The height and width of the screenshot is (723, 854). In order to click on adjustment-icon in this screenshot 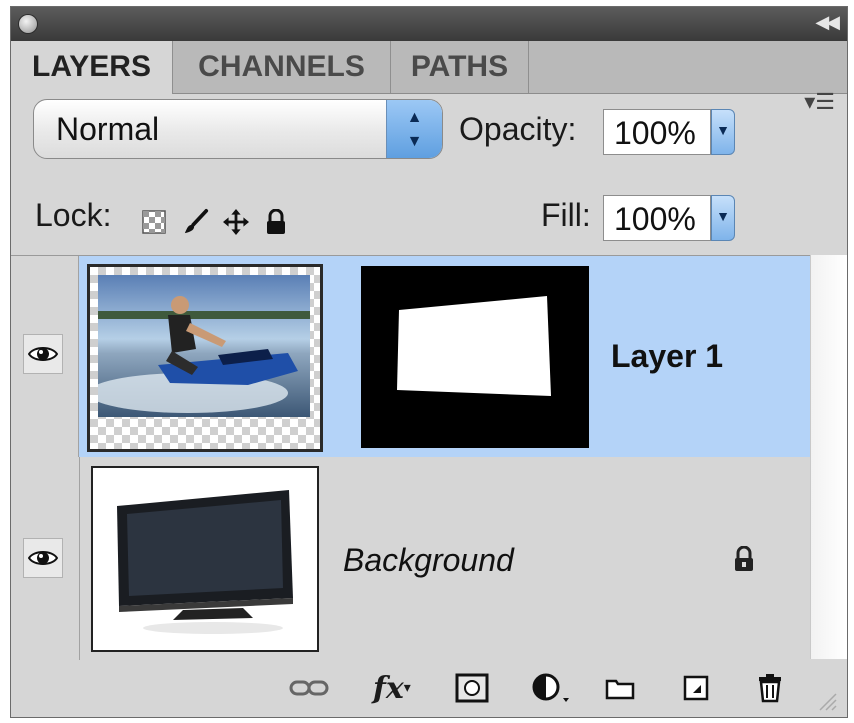, I will do `click(551, 688)`.